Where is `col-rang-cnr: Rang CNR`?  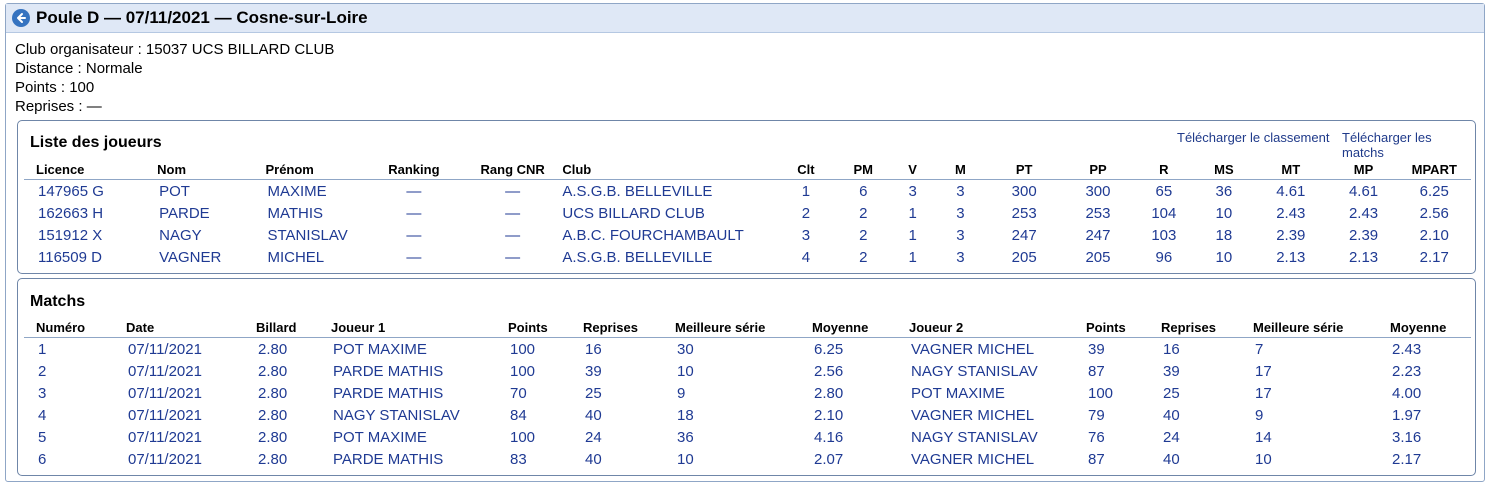
col-rang-cnr: Rang CNR is located at coordinates (512, 169).